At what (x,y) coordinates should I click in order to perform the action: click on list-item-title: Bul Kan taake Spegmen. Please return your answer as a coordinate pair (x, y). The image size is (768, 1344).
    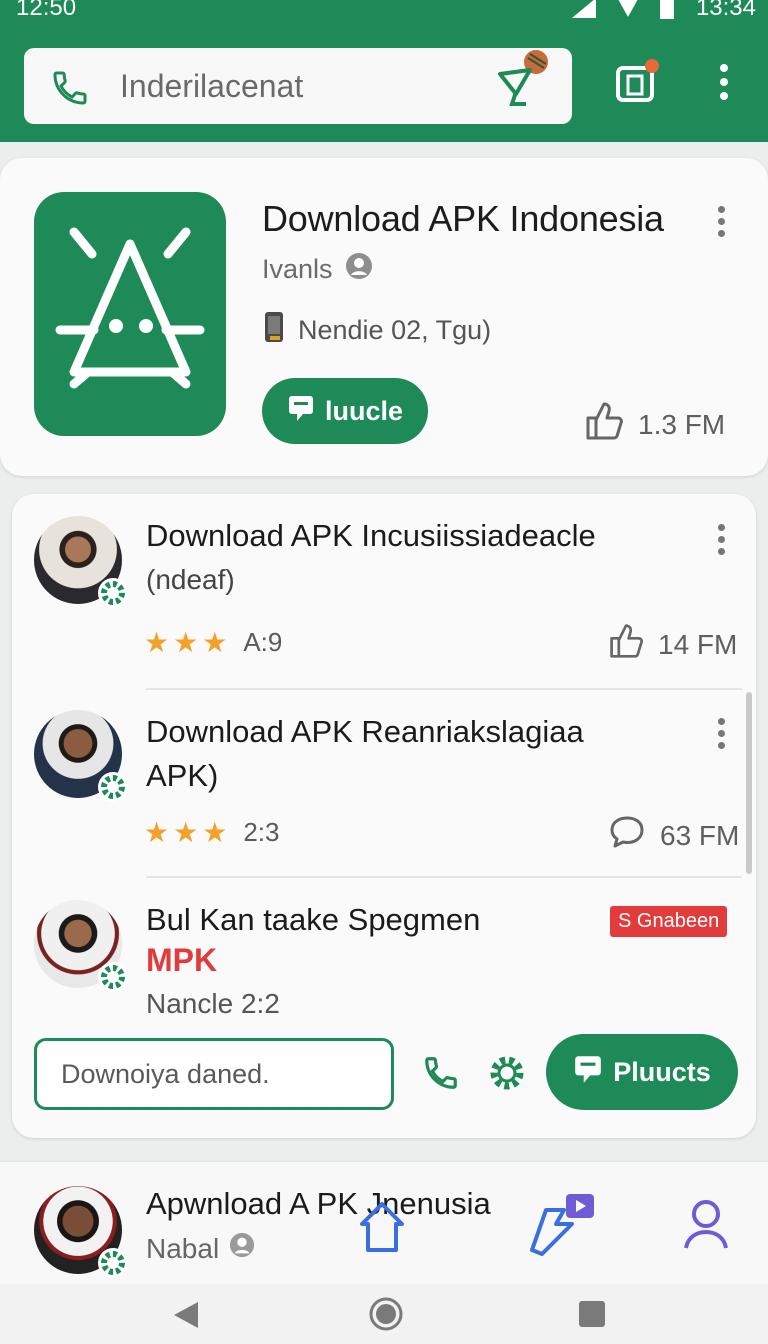
    Looking at the image, I should click on (313, 919).